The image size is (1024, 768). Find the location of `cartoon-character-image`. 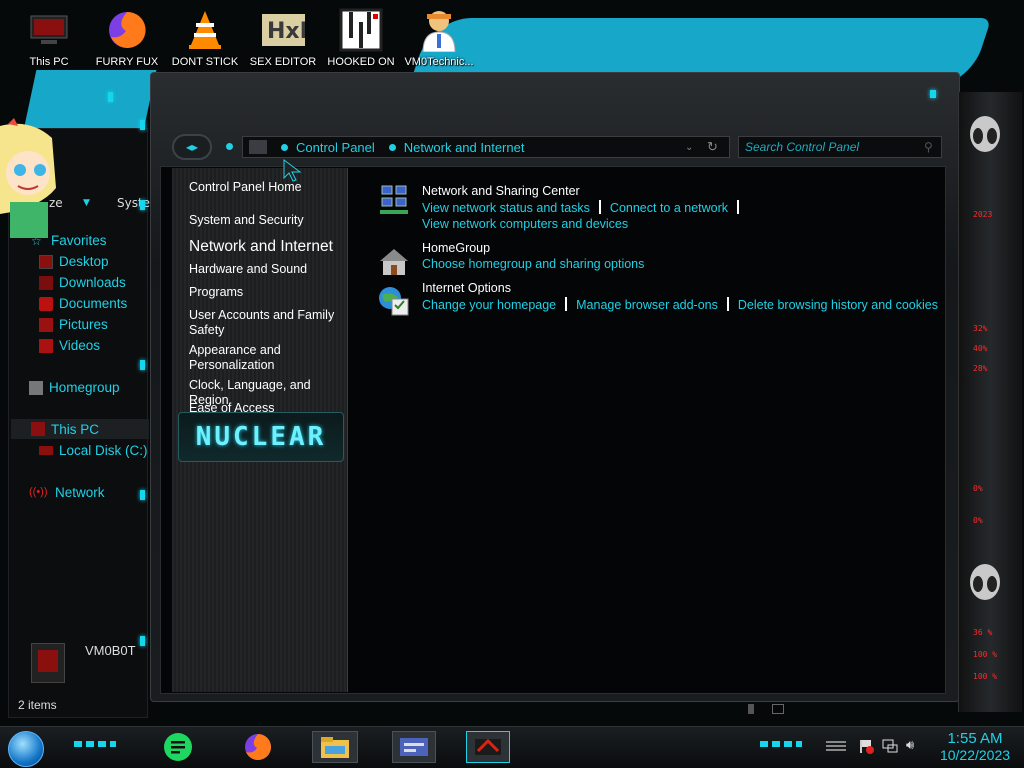

cartoon-character-image is located at coordinates (29, 178).